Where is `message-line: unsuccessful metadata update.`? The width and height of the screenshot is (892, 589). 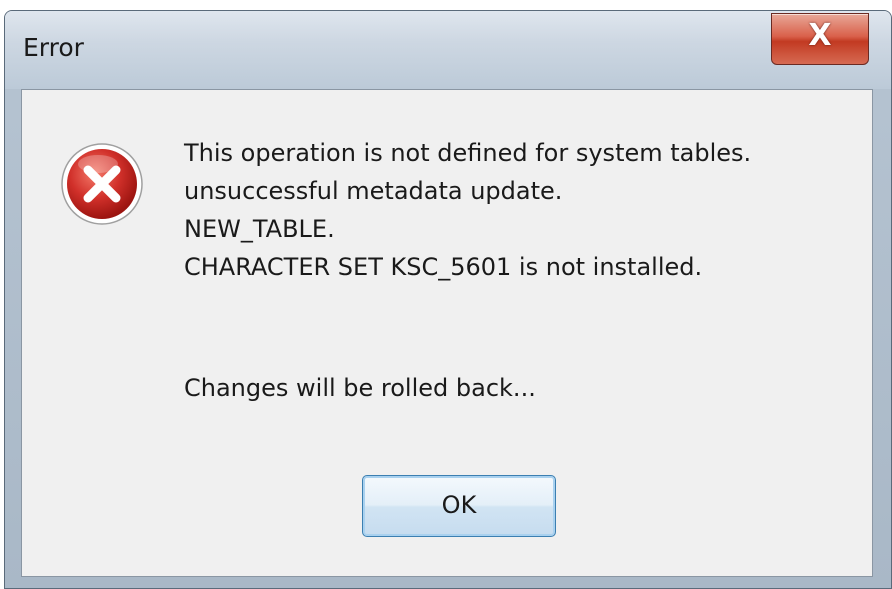
message-line: unsuccessful metadata update. is located at coordinates (373, 191).